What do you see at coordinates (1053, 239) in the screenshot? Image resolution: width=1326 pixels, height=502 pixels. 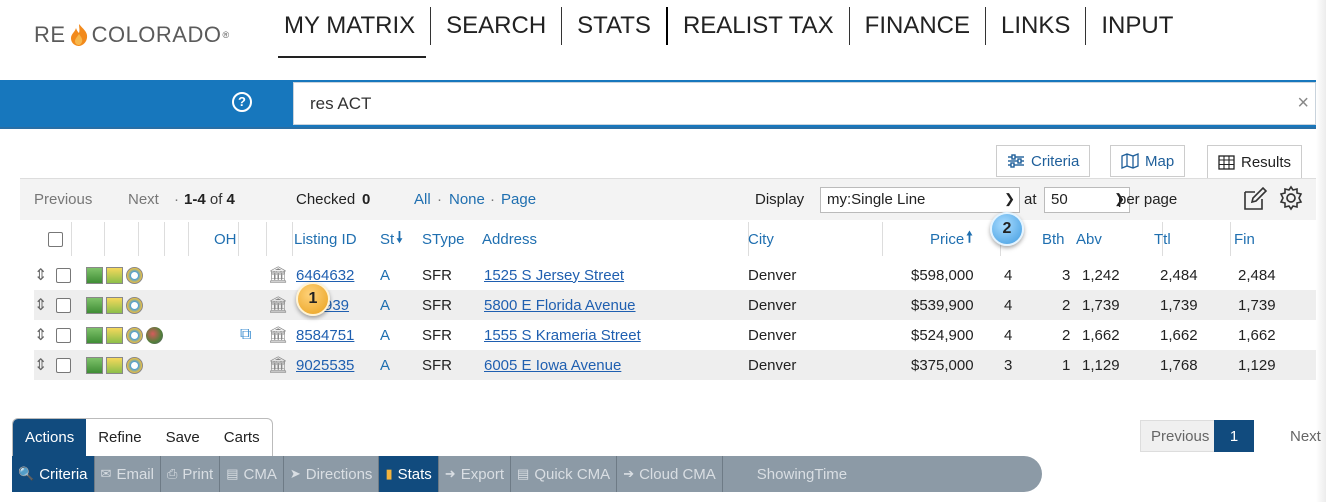 I see `column-bth: Bth` at bounding box center [1053, 239].